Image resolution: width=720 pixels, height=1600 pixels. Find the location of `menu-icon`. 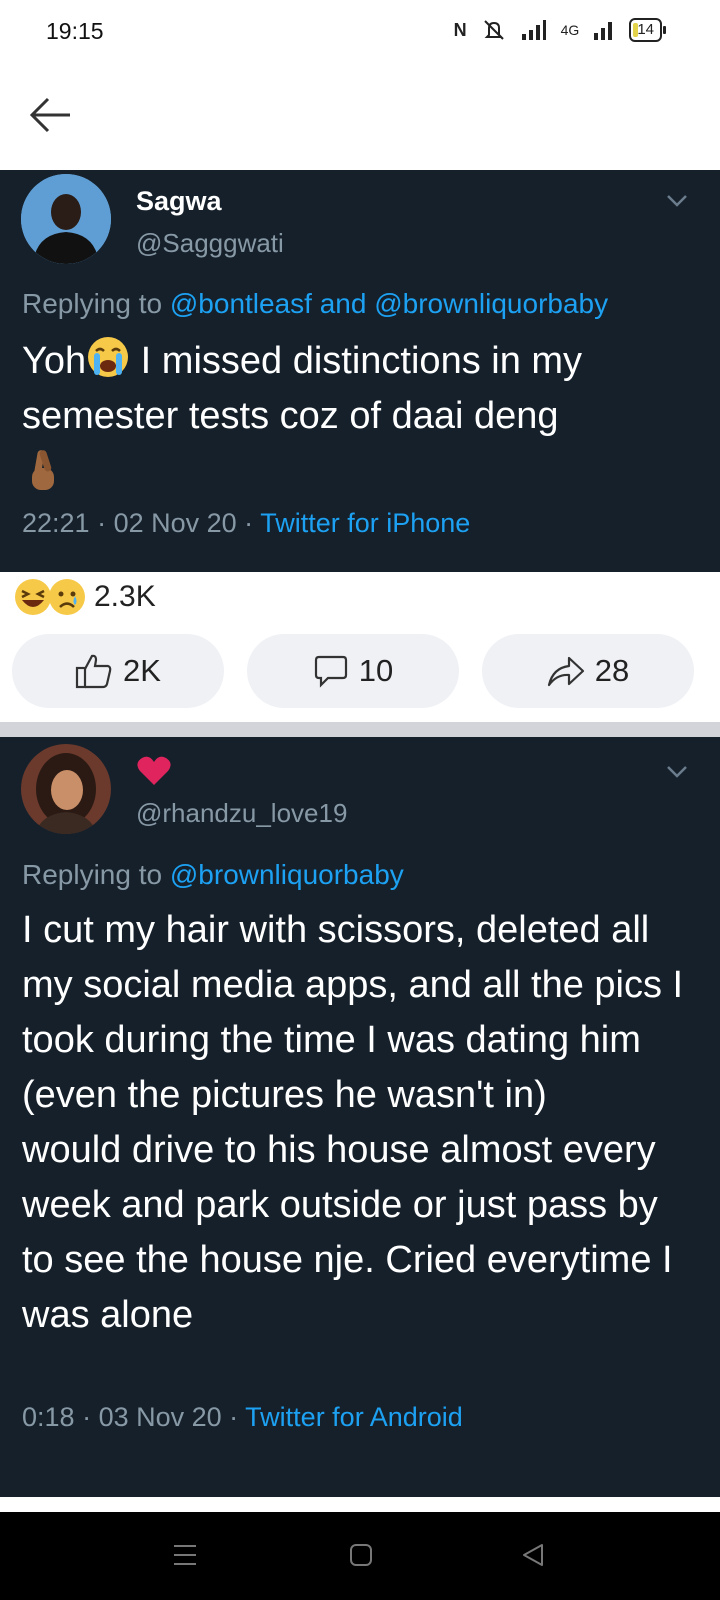

menu-icon is located at coordinates (185, 1555).